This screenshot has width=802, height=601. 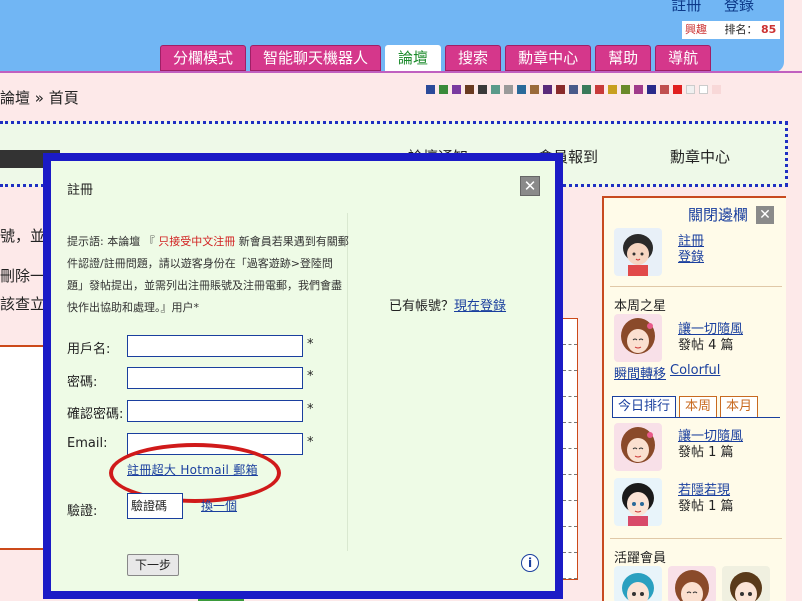 What do you see at coordinates (24, 447) in the screenshot?
I see `background-panel` at bounding box center [24, 447].